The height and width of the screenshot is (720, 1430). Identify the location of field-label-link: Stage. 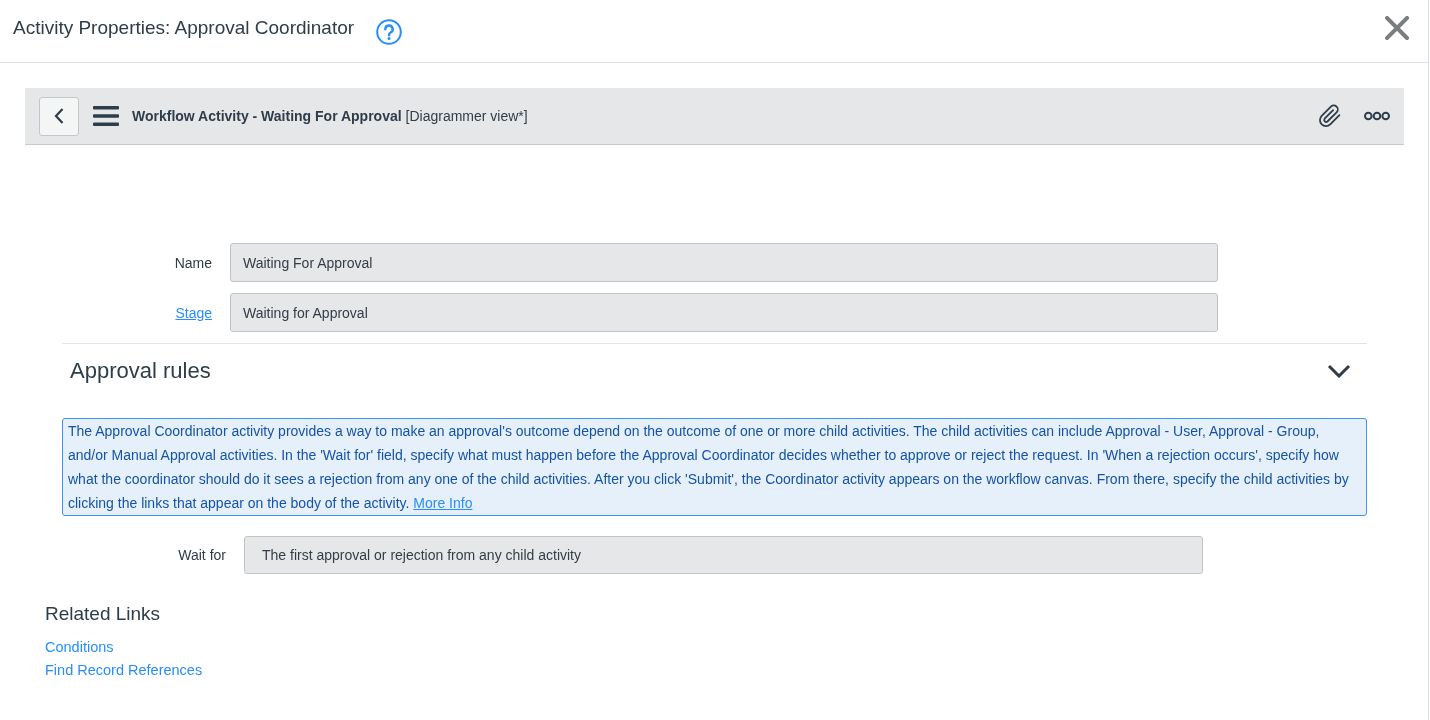
(193, 312).